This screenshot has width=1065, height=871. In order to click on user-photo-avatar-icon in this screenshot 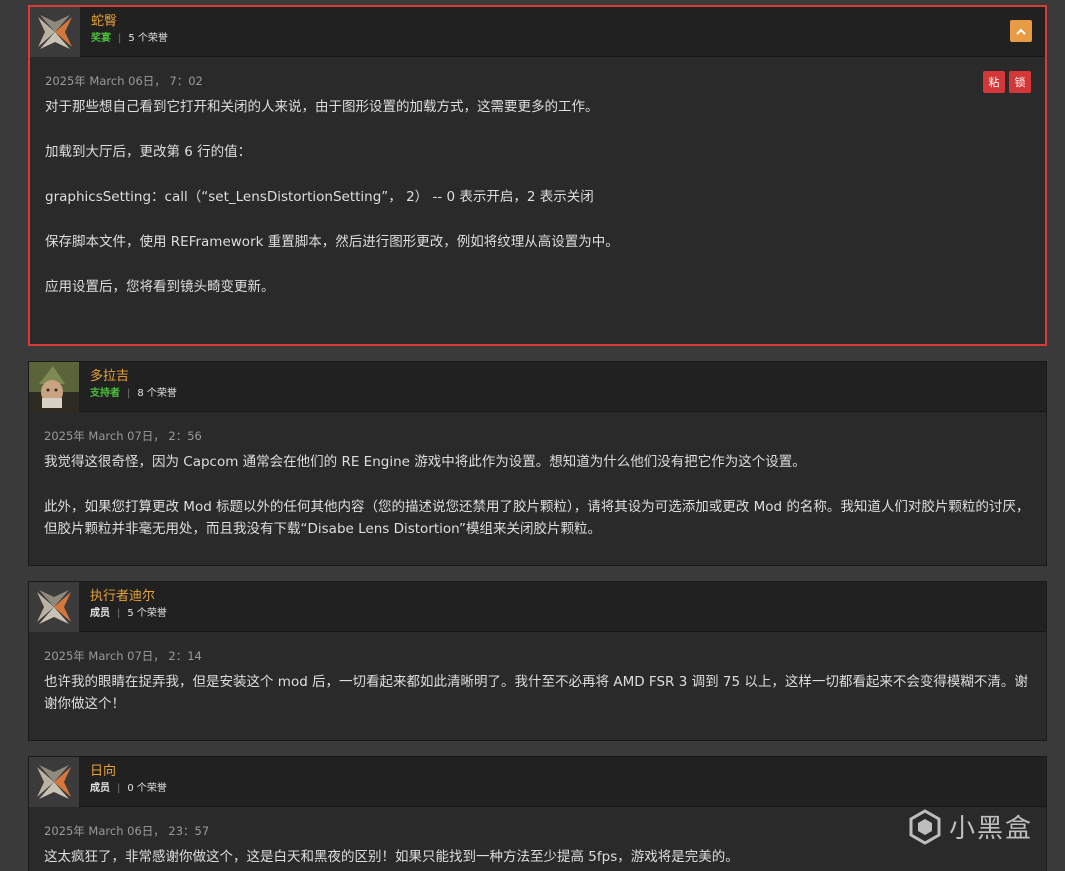, I will do `click(54, 387)`.